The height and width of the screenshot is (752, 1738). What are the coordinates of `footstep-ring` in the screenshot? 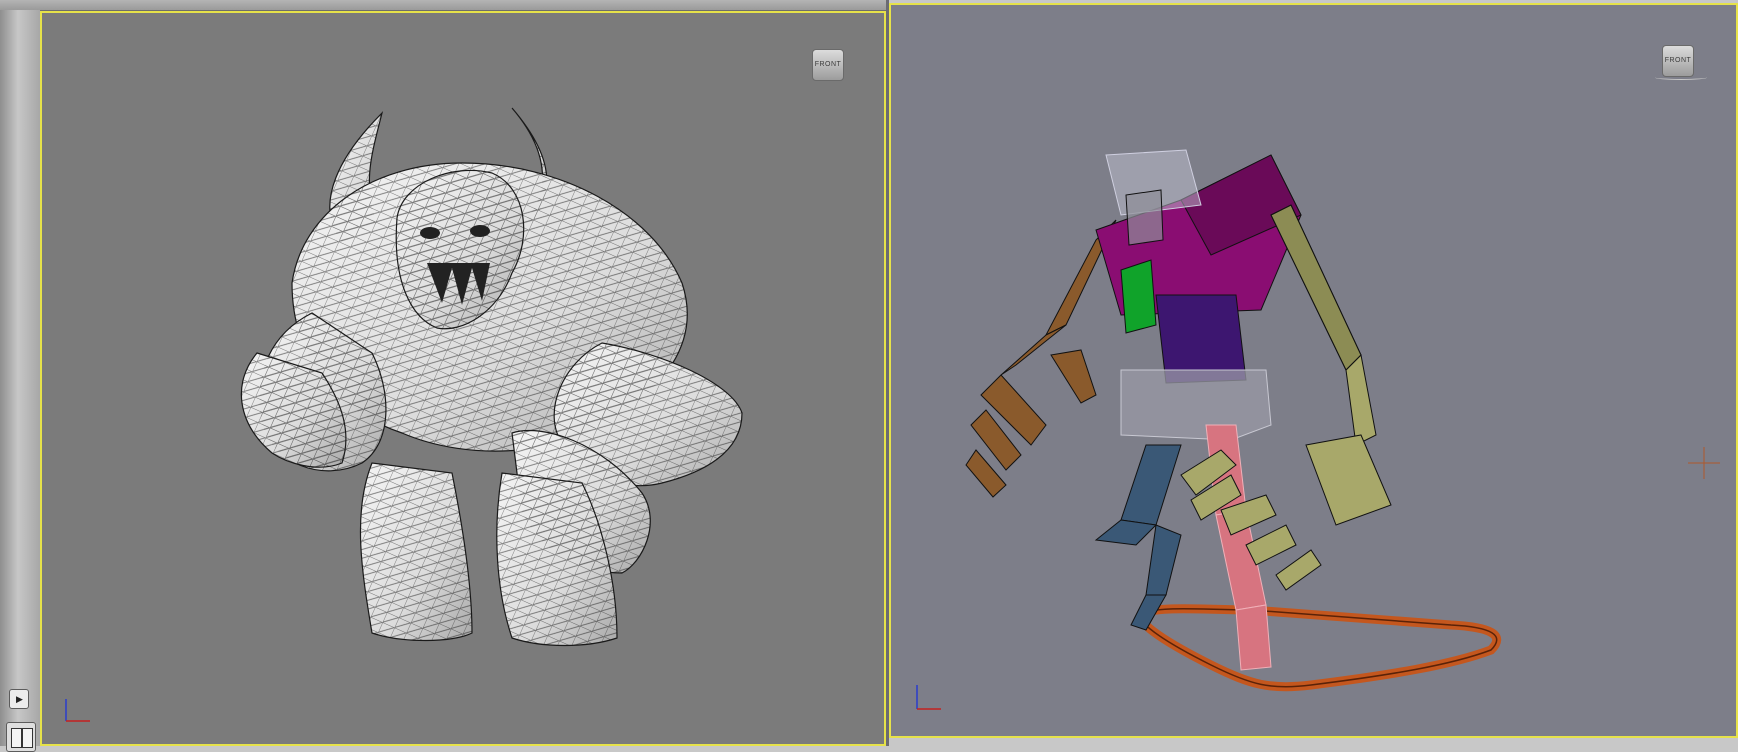 It's located at (1319, 648).